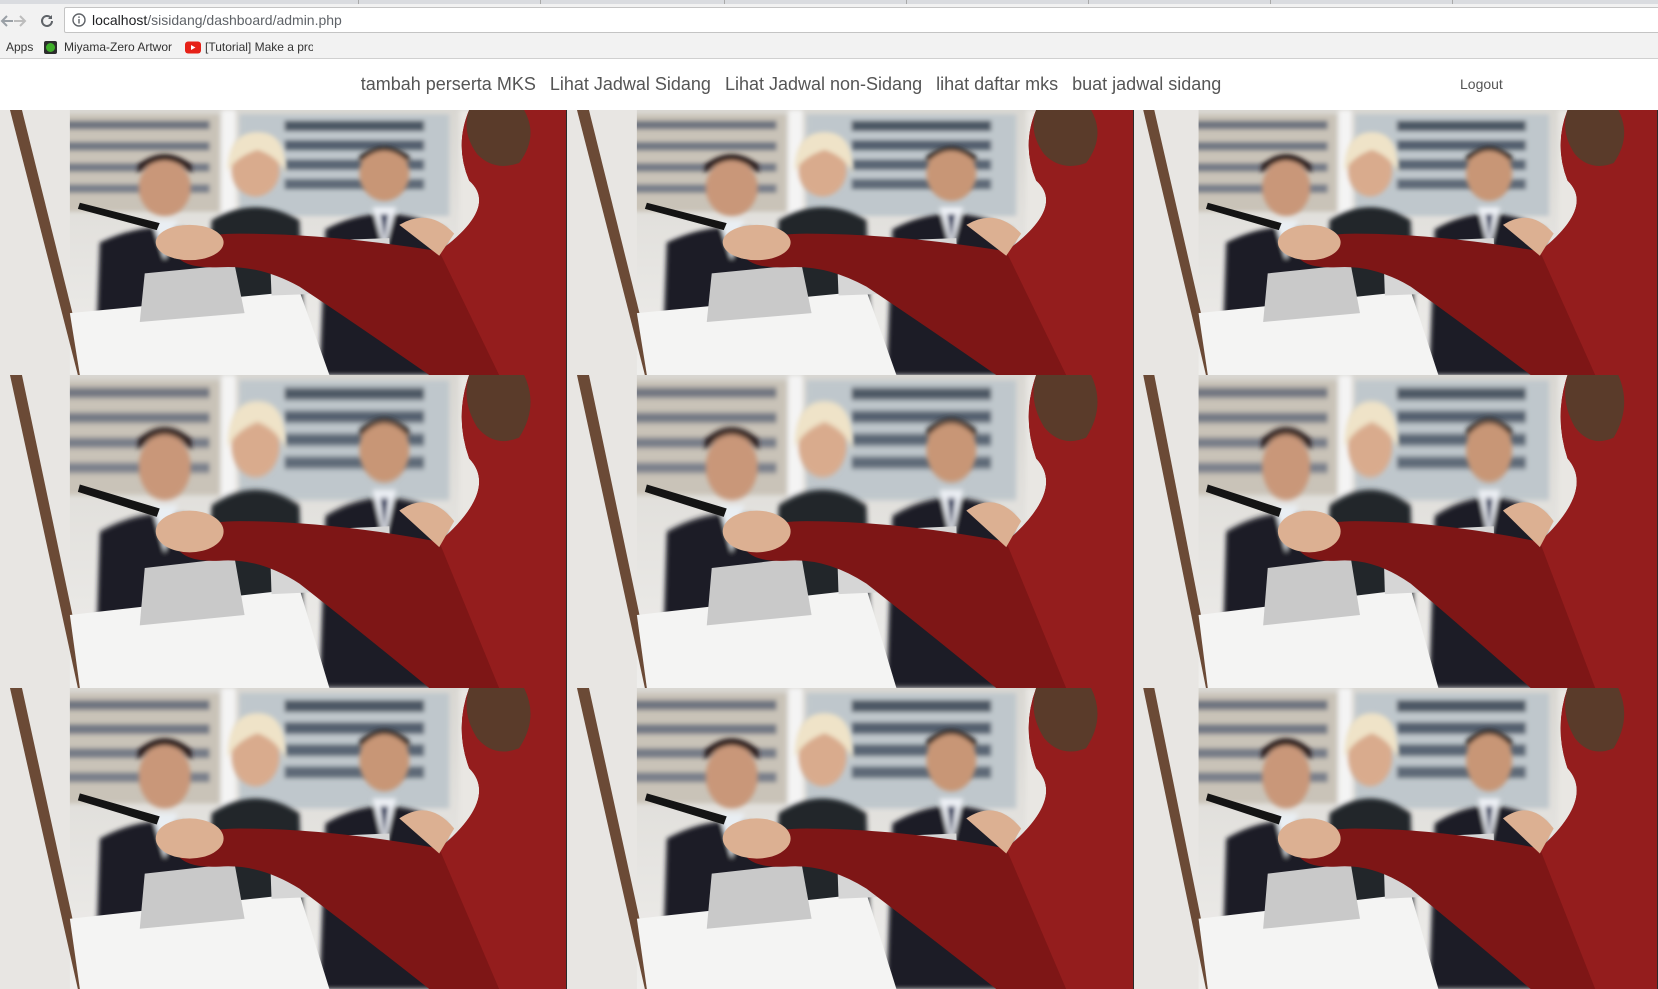  I want to click on bookmark-apps: Apps, so click(19, 47).